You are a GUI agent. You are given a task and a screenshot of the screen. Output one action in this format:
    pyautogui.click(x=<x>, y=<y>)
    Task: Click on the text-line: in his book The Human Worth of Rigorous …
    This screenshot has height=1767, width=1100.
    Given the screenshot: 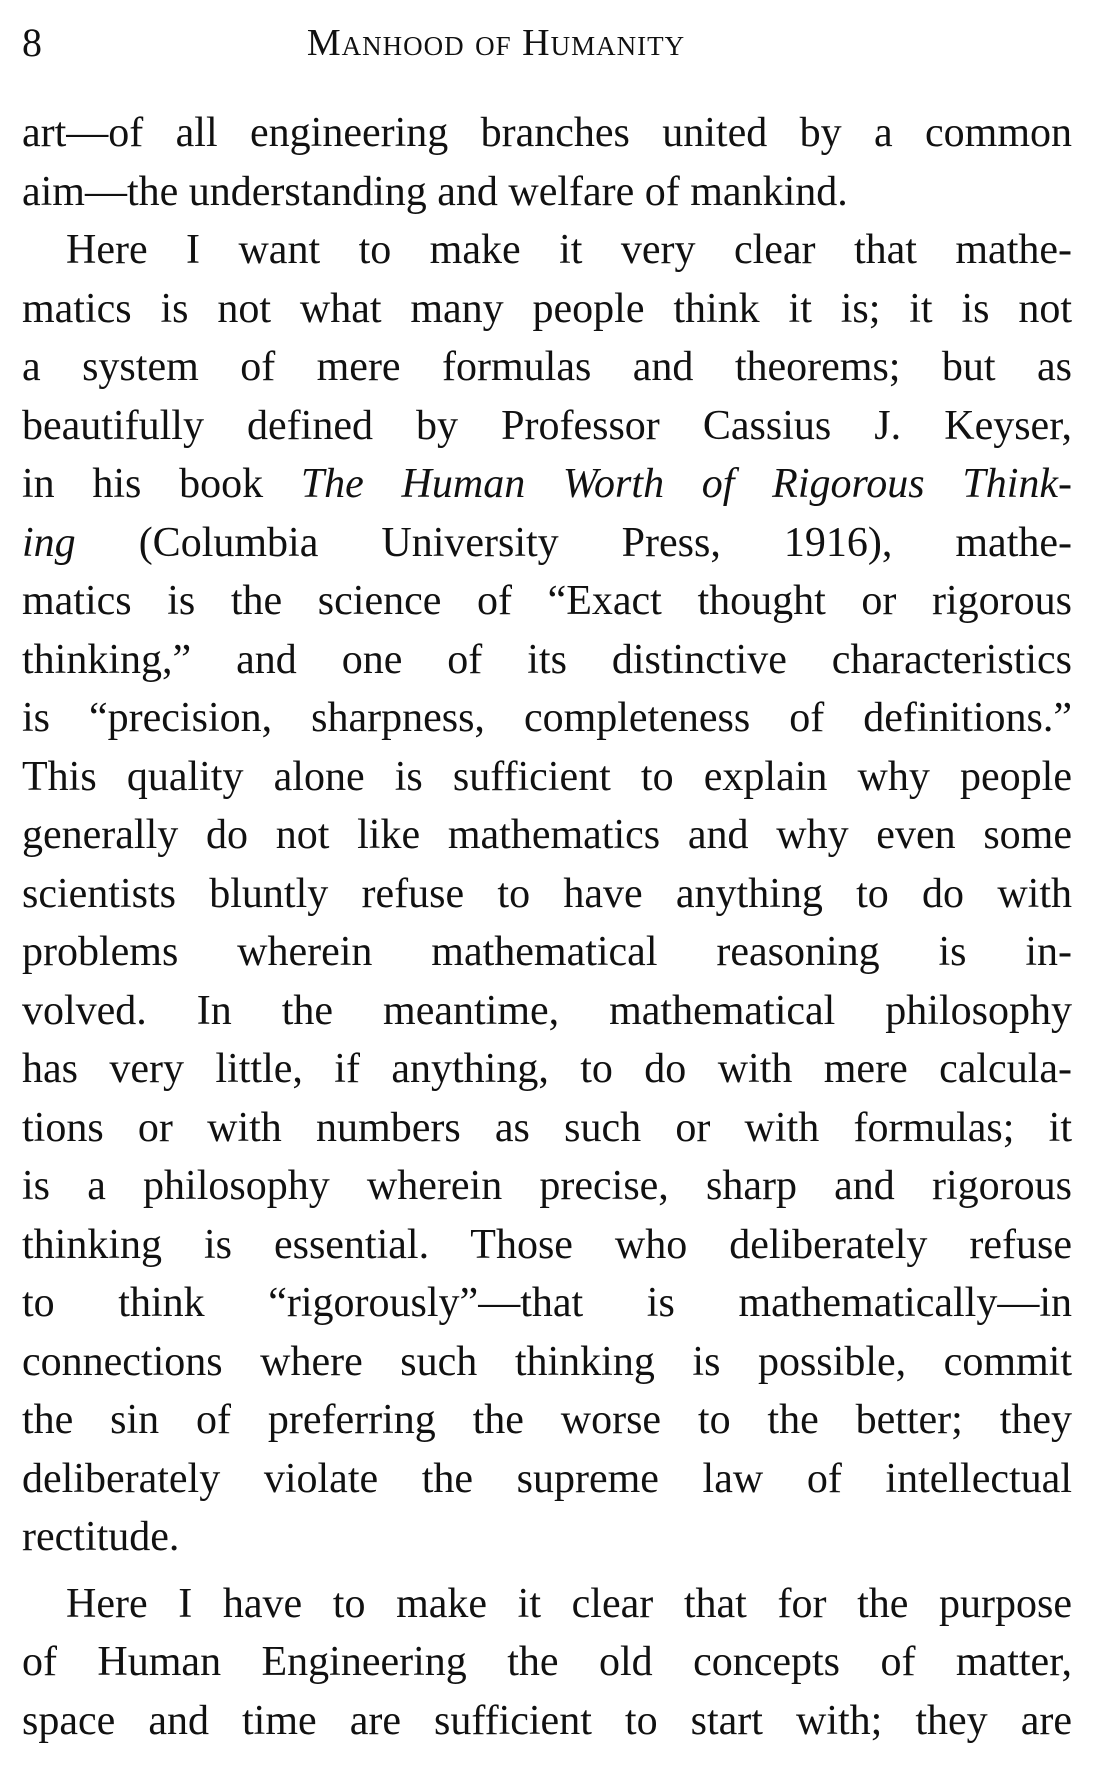 What is the action you would take?
    pyautogui.click(x=547, y=484)
    